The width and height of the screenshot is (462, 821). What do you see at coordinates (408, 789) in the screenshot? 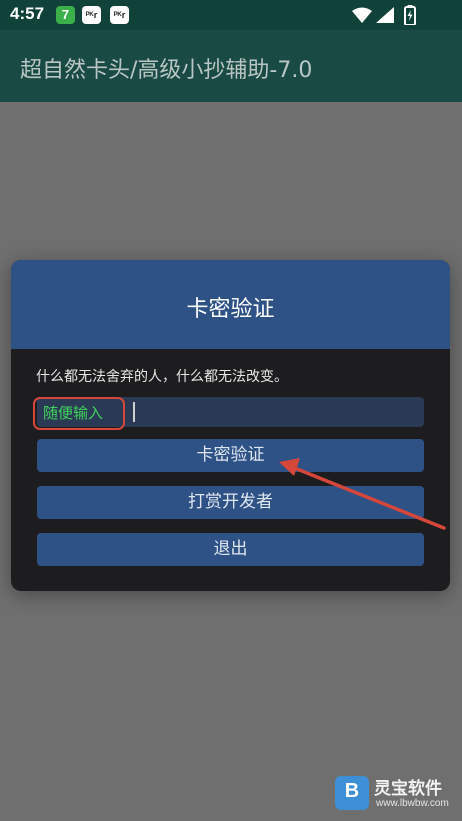
I see `watermark-name: 灵宝软件` at bounding box center [408, 789].